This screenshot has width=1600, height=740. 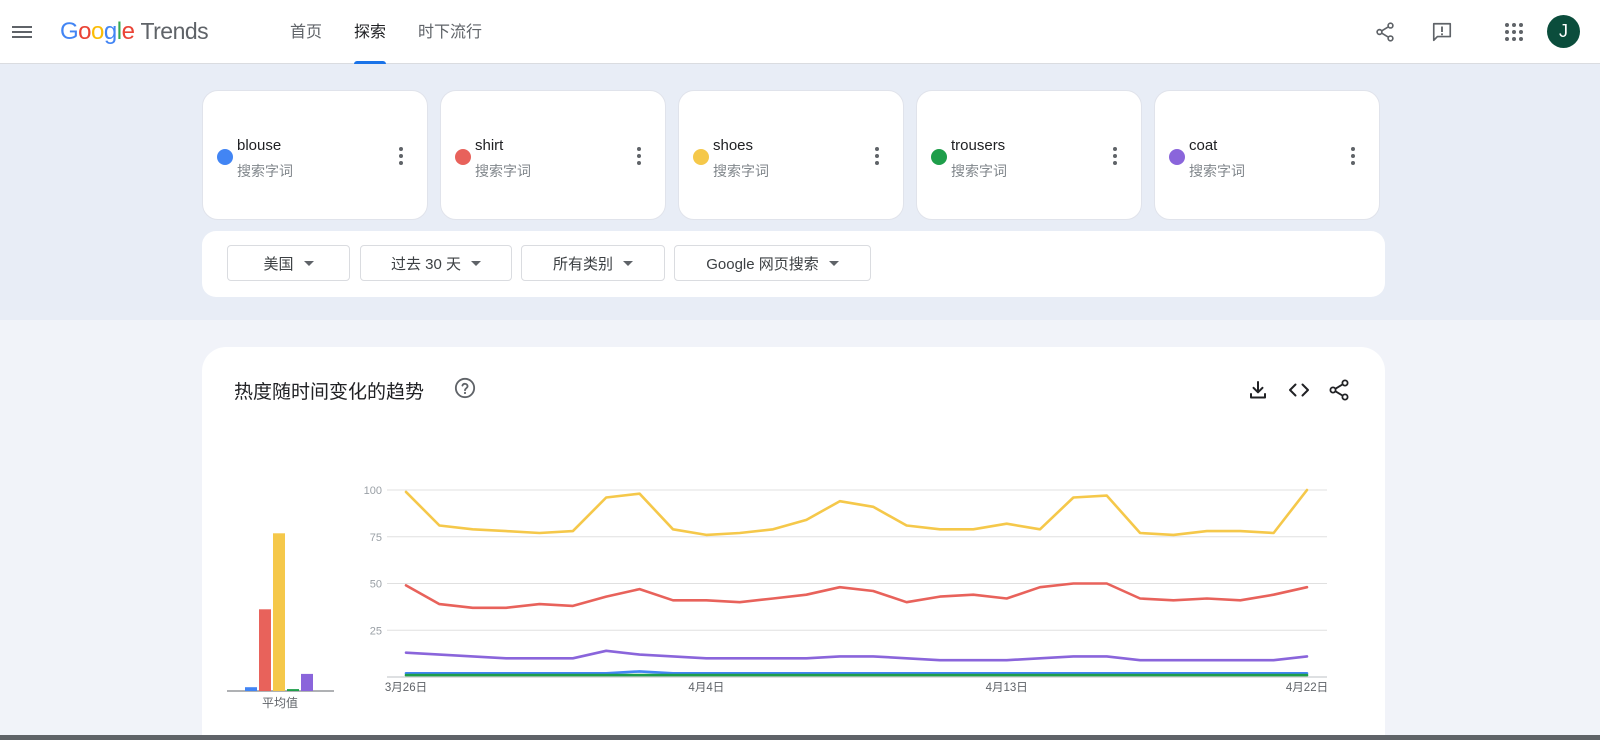 I want to click on term-name: shoes, so click(x=733, y=145).